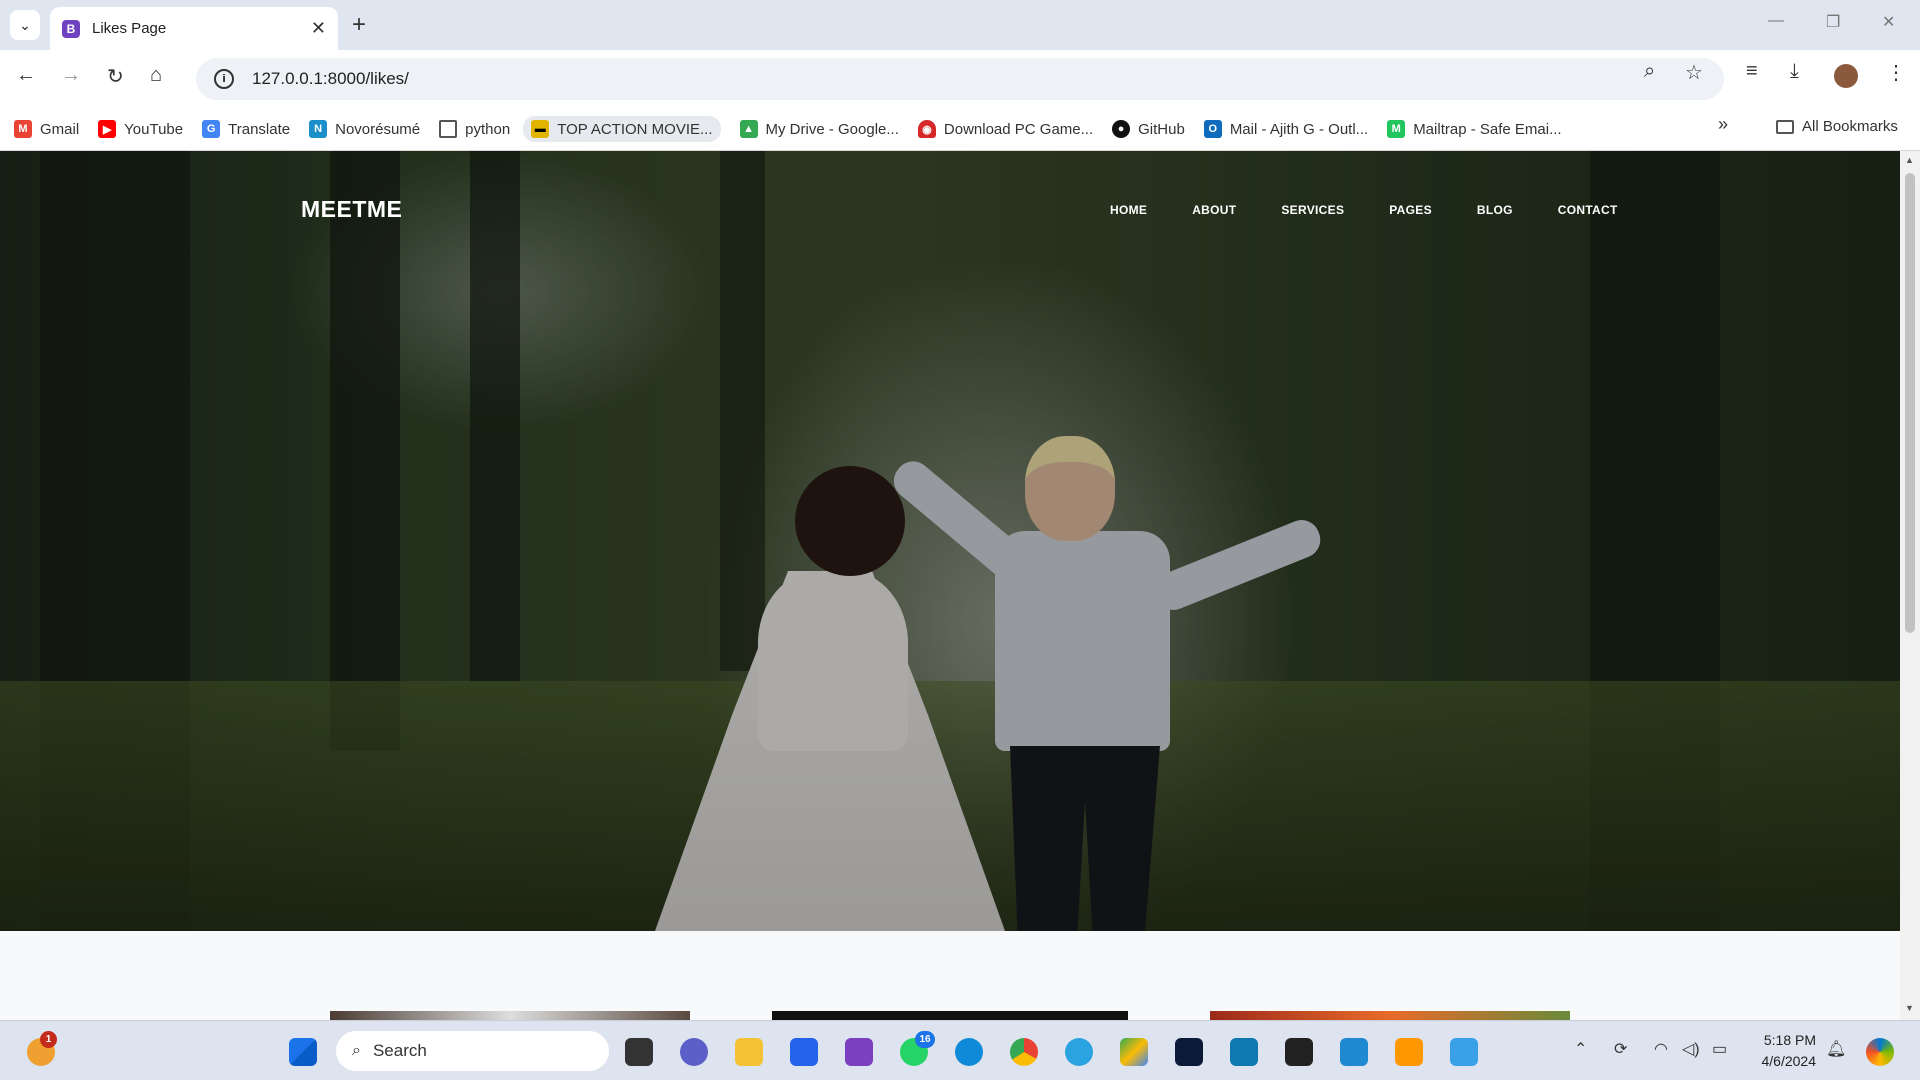 This screenshot has width=1920, height=1080. What do you see at coordinates (1189, 1052) in the screenshot?
I see `disney-plus-icon` at bounding box center [1189, 1052].